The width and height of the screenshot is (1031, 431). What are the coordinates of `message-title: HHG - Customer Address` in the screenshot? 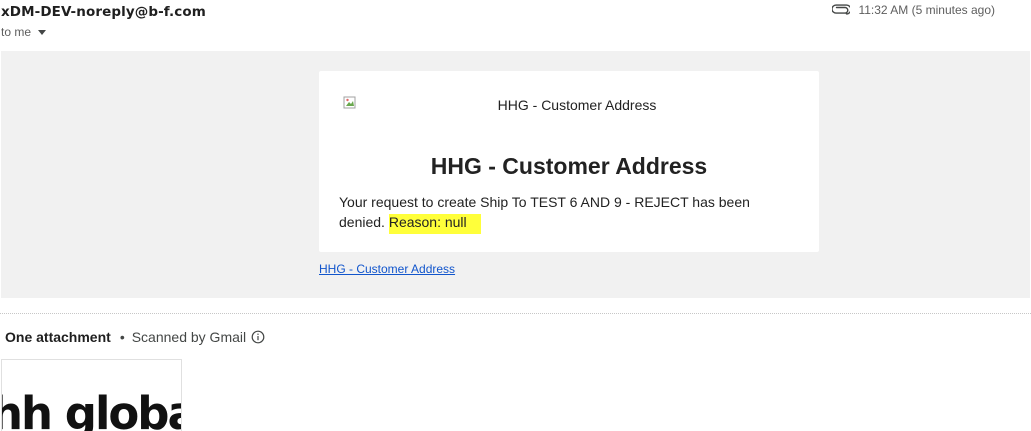 It's located at (569, 166).